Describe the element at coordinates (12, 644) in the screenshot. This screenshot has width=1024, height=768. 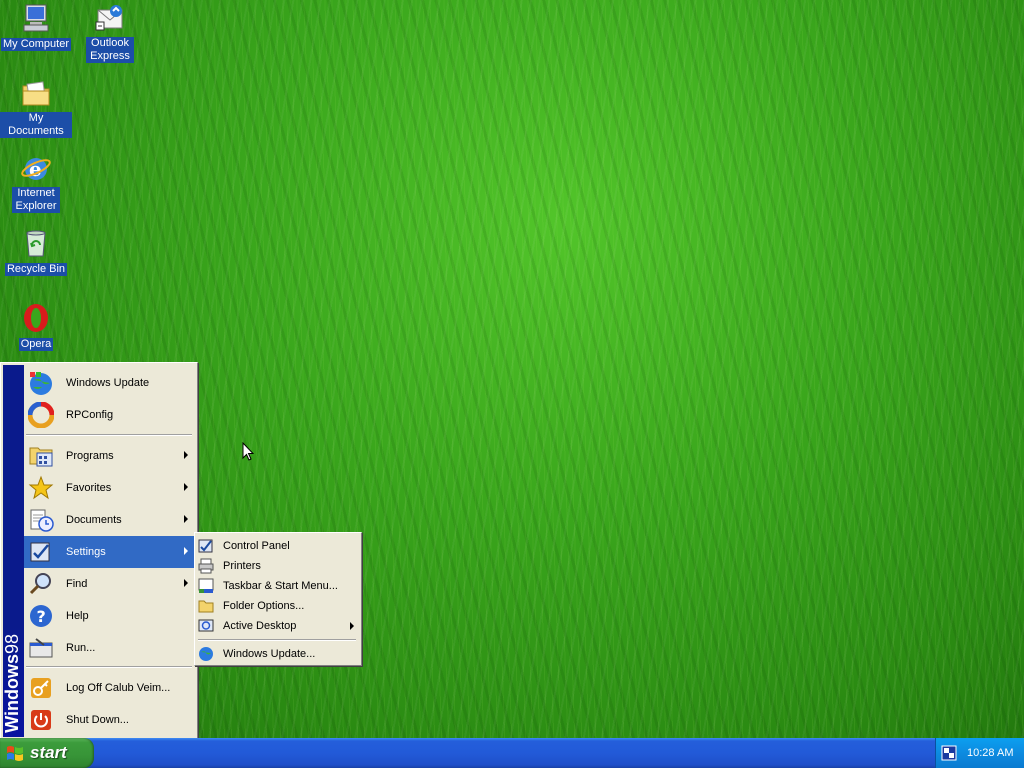
I see `banner-text-thin: 98` at that location.